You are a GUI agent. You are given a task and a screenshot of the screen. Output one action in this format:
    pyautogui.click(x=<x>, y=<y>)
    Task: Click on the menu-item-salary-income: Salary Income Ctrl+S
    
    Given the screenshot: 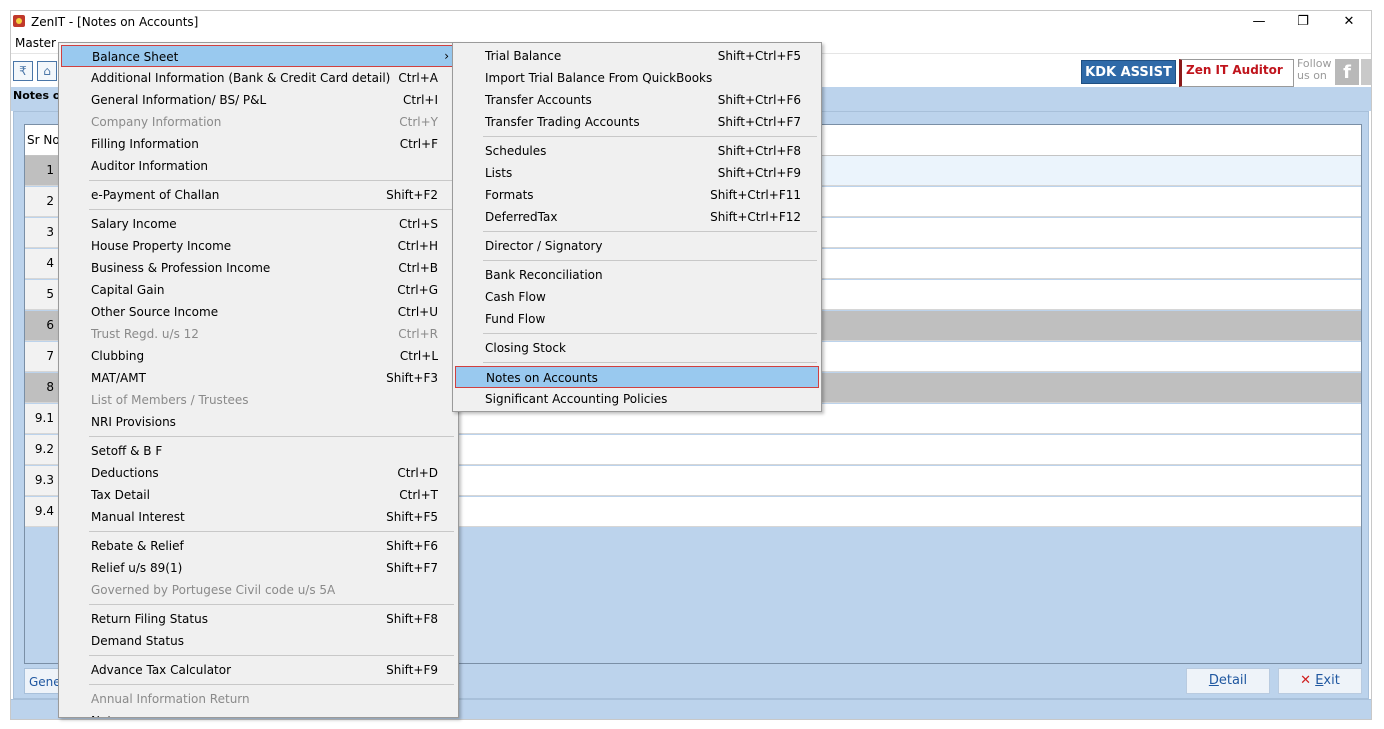 What is the action you would take?
    pyautogui.click(x=258, y=224)
    